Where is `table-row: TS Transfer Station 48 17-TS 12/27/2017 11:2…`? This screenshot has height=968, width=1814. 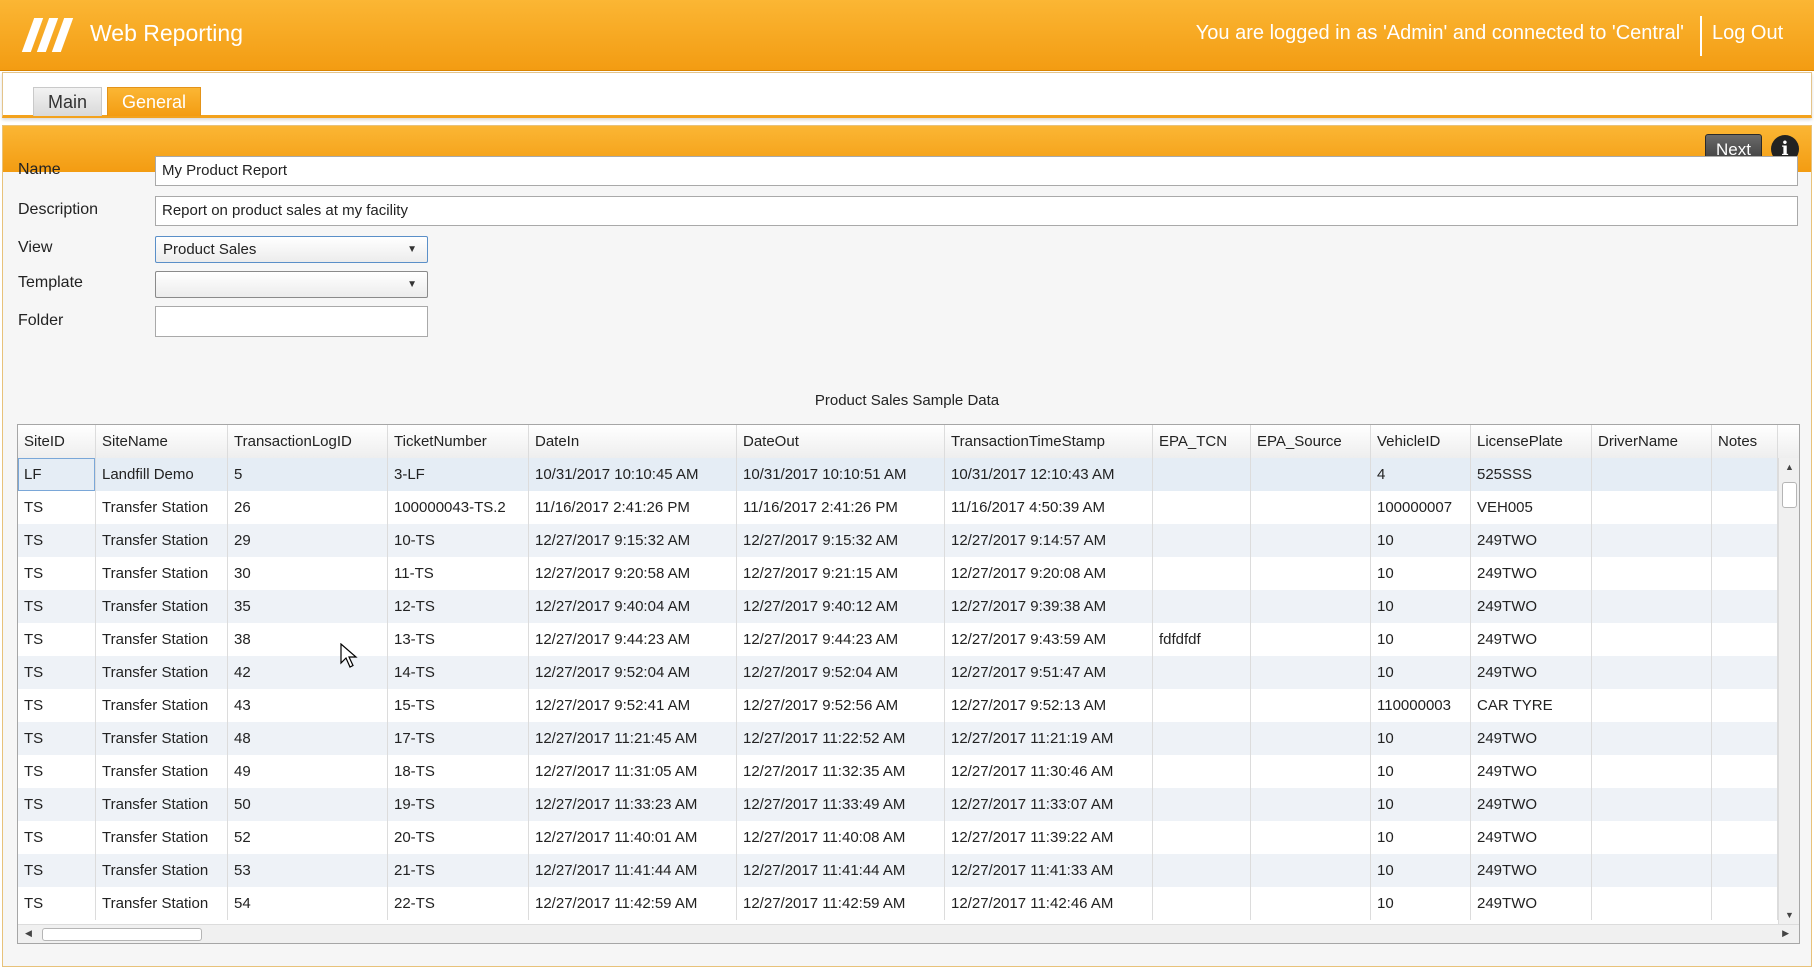 table-row: TS Transfer Station 48 17-TS 12/27/2017 11:2… is located at coordinates (898, 738).